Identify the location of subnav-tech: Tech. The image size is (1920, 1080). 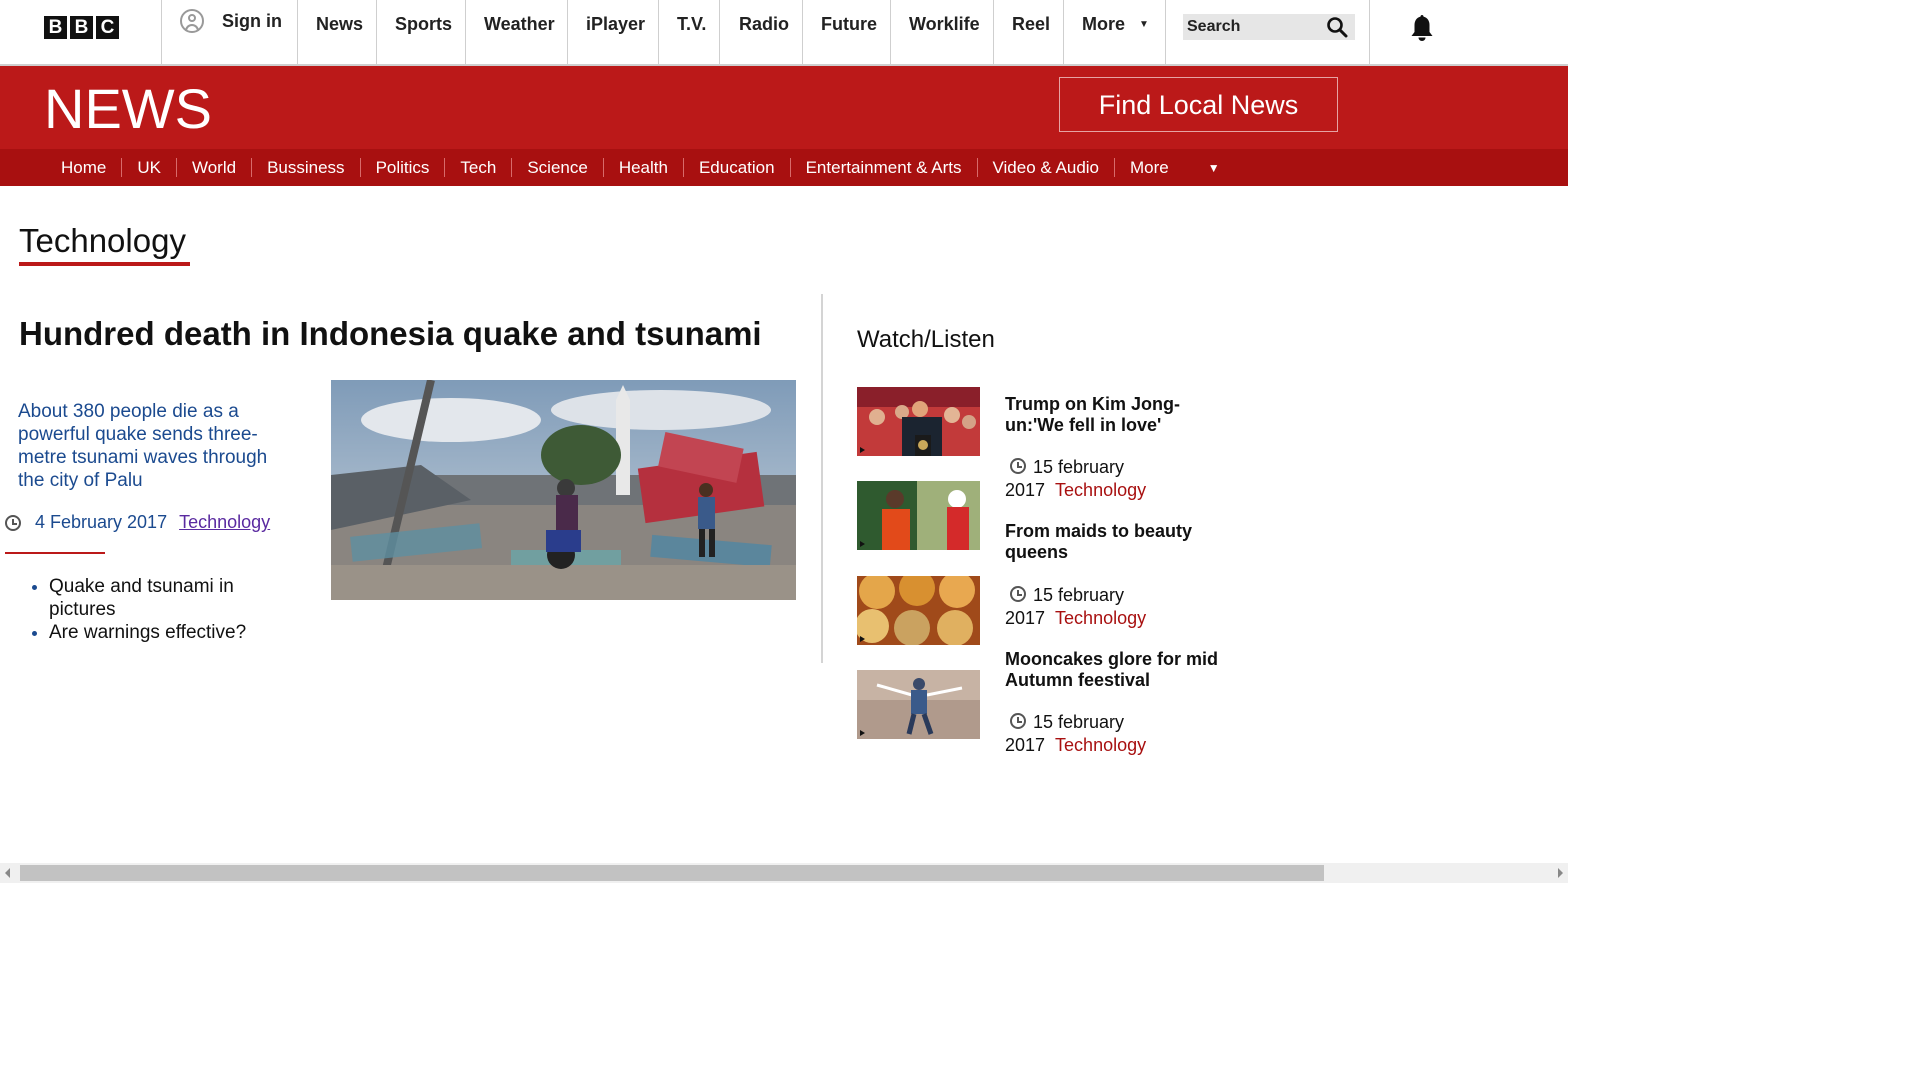
(479, 167).